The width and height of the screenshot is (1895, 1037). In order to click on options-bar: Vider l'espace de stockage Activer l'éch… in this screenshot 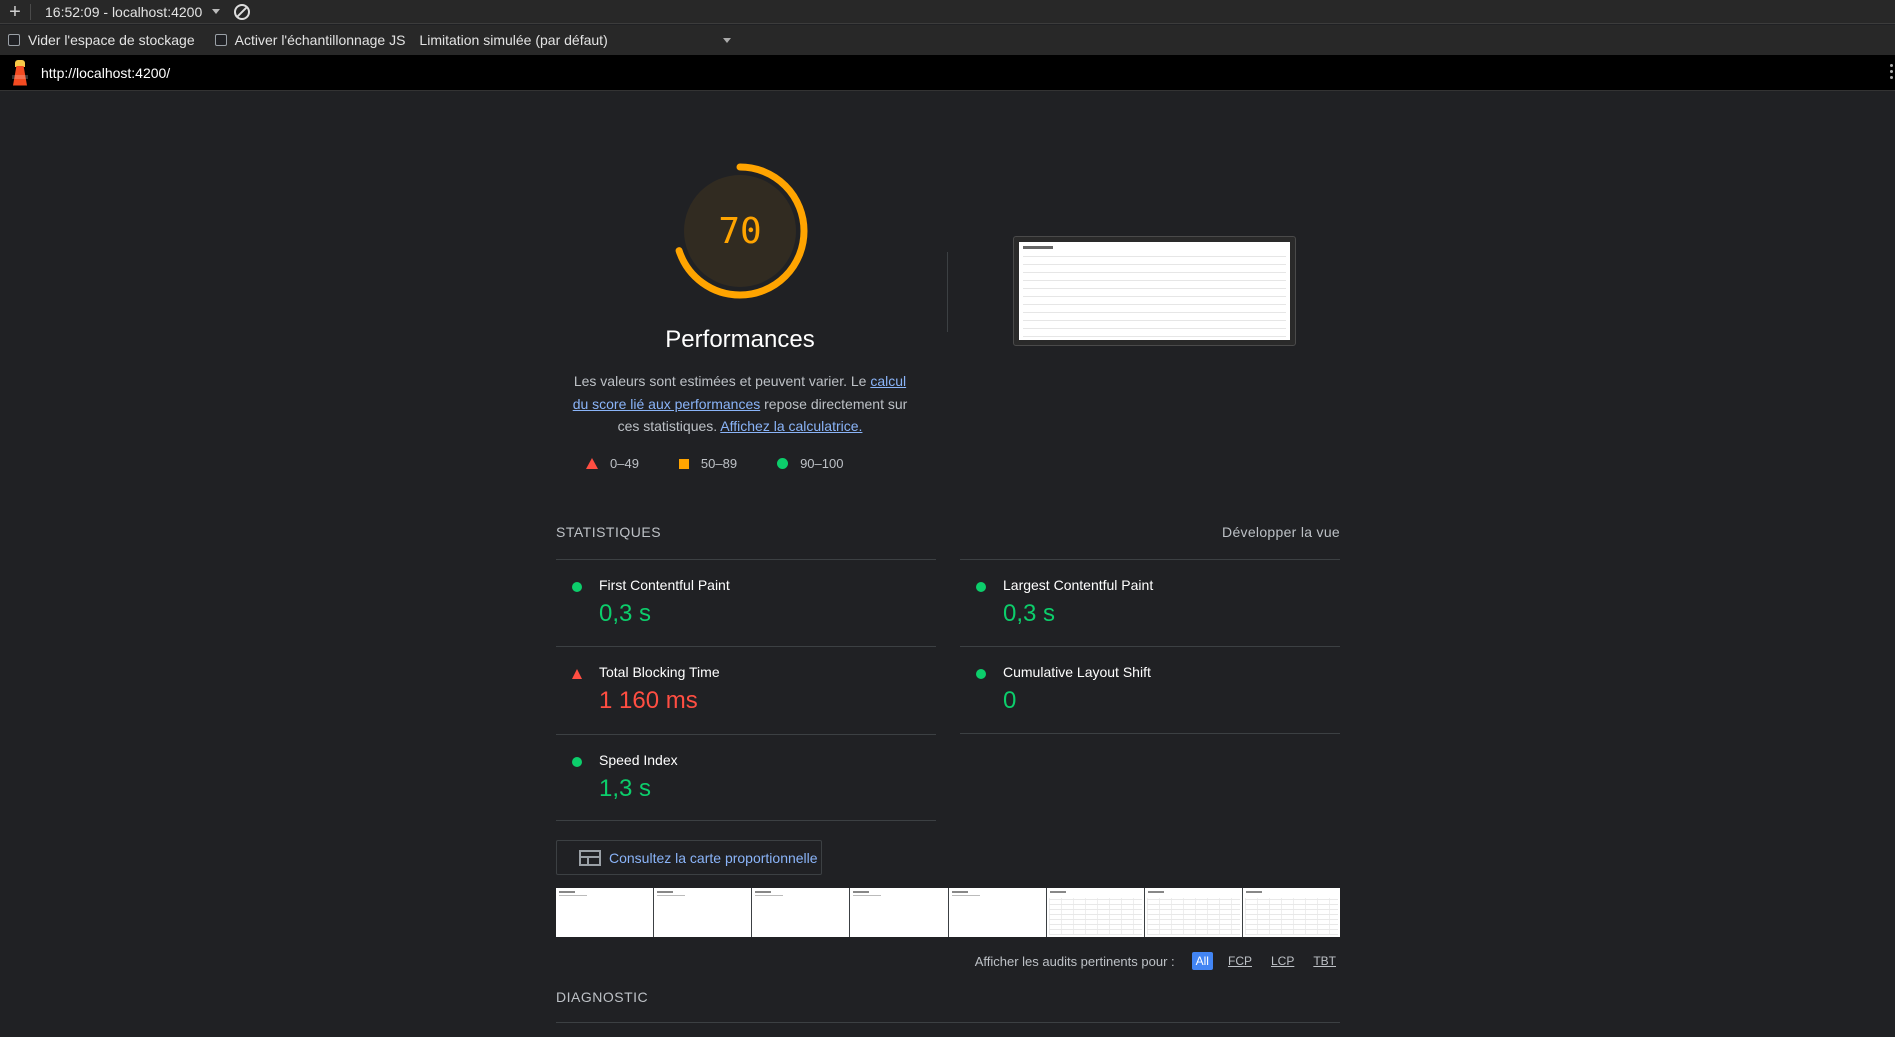, I will do `click(947, 40)`.